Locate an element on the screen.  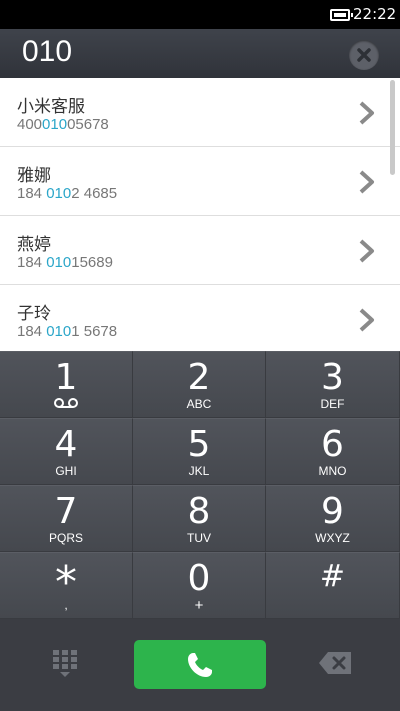
contact-number: 184 0102 4685 is located at coordinates (67, 193).